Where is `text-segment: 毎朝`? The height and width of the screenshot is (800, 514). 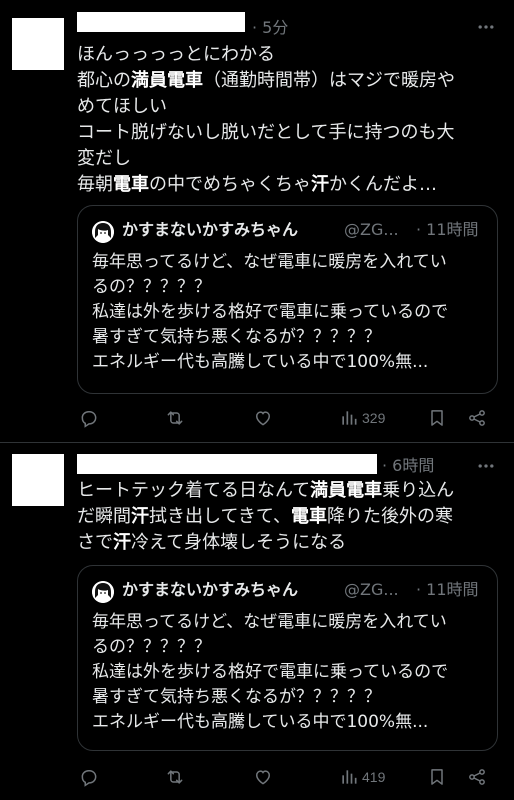 text-segment: 毎朝 is located at coordinates (95, 184).